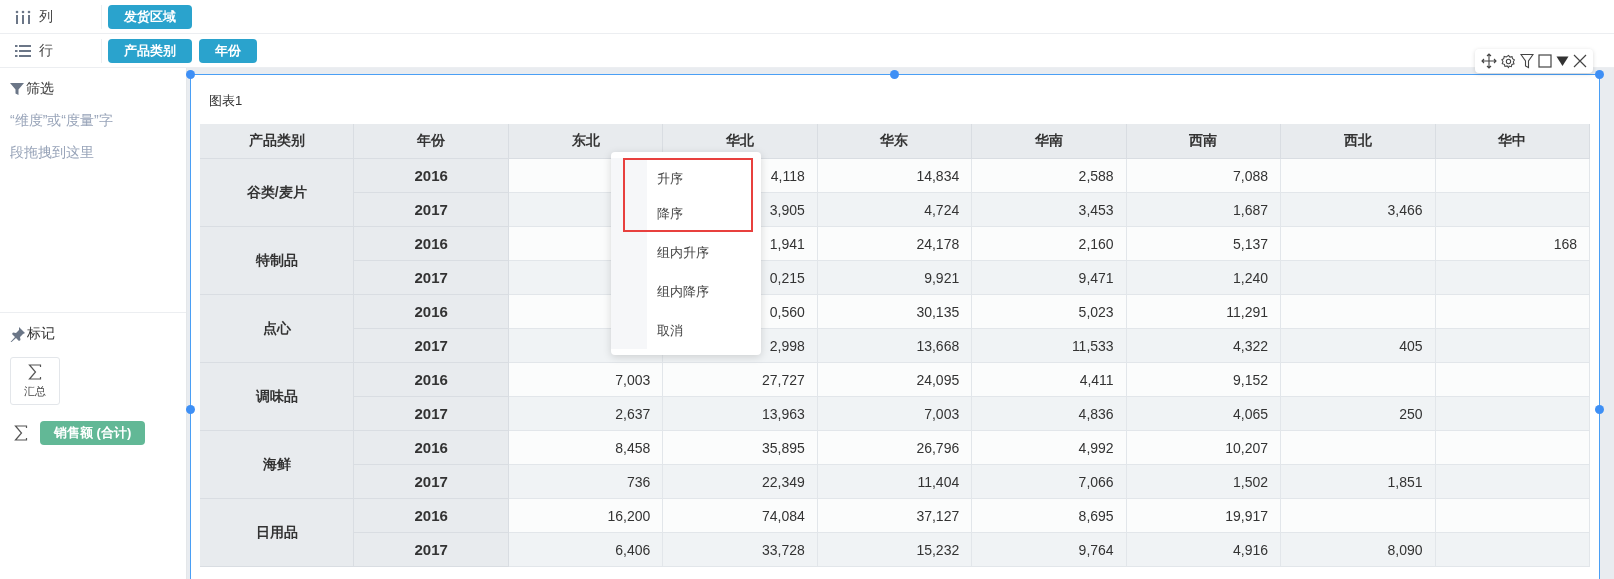  I want to click on table-cell: 10,207, so click(1204, 448).